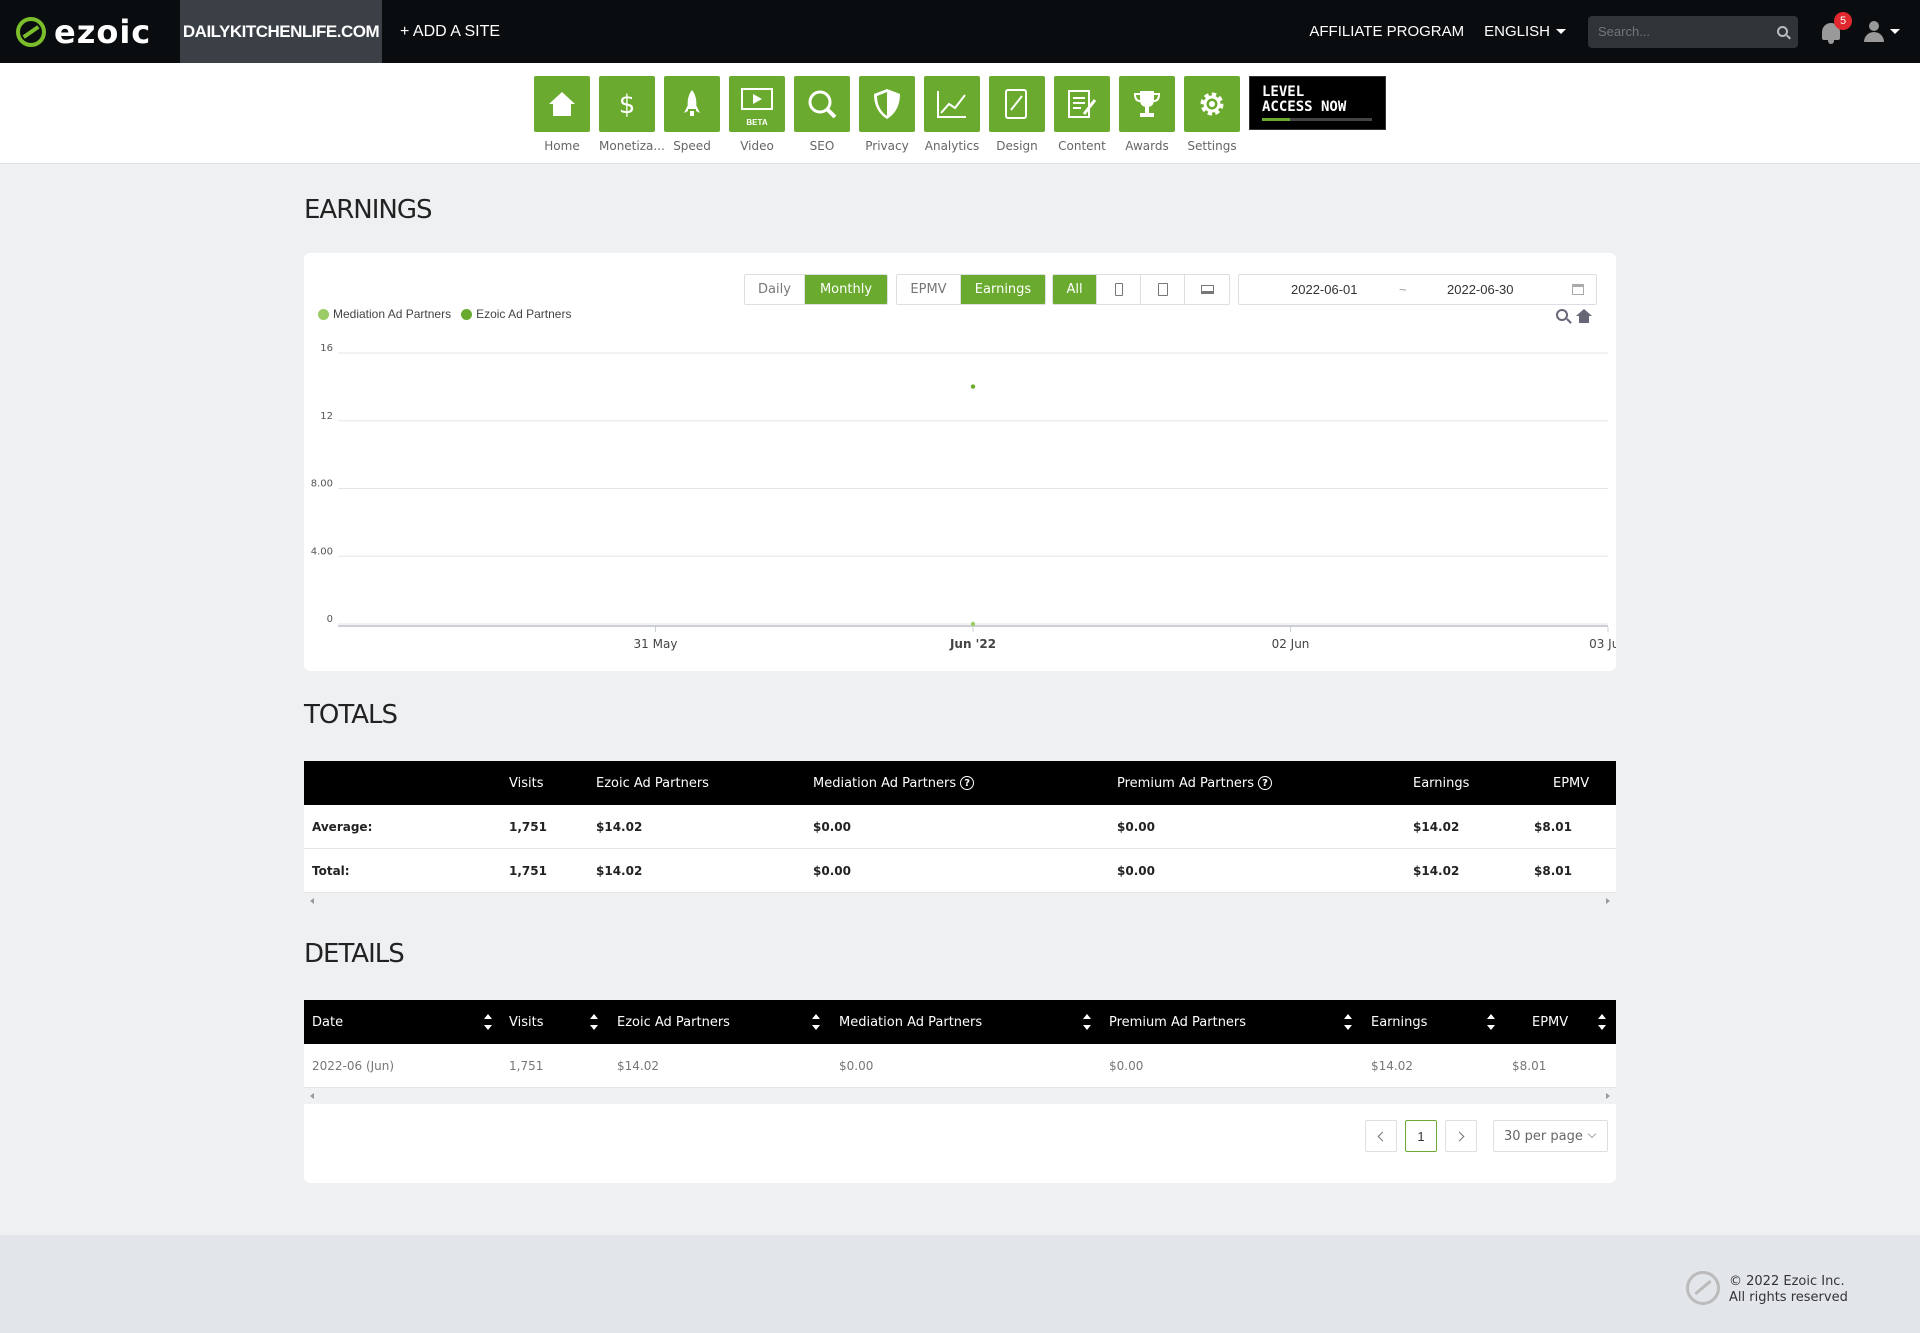 This screenshot has height=1333, width=1920. Describe the element at coordinates (1843, 20) in the screenshot. I see `notification-badge: 5` at that location.